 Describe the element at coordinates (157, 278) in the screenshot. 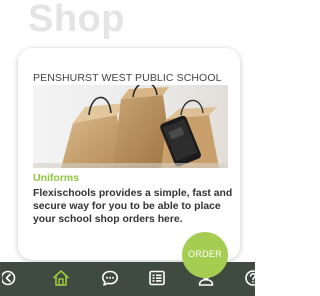

I see `list-icon` at that location.